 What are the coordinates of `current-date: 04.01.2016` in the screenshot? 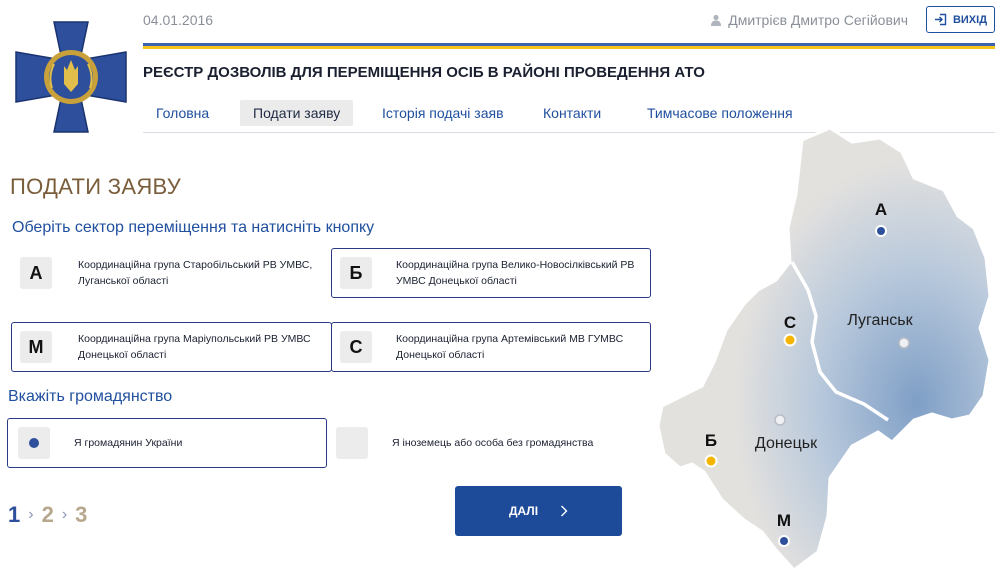 It's located at (178, 20).